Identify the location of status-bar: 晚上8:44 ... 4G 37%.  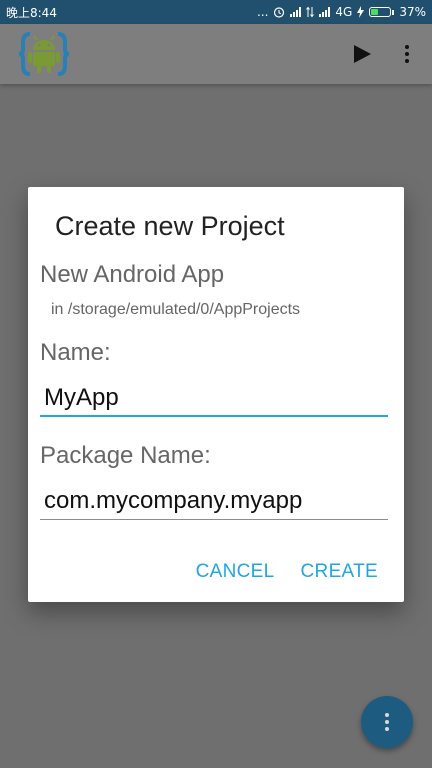
(216, 12).